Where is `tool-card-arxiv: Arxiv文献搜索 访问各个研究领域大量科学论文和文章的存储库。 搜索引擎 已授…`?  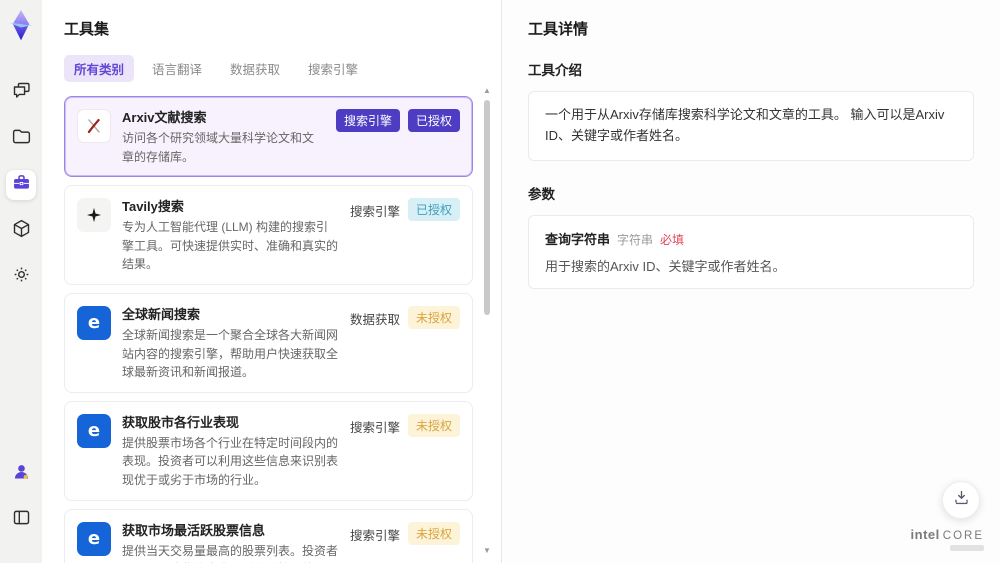
tool-card-arxiv: Arxiv文献搜索 访问各个研究领域大量科学论文和文章的存储库。 搜索引擎 已授… is located at coordinates (268, 137).